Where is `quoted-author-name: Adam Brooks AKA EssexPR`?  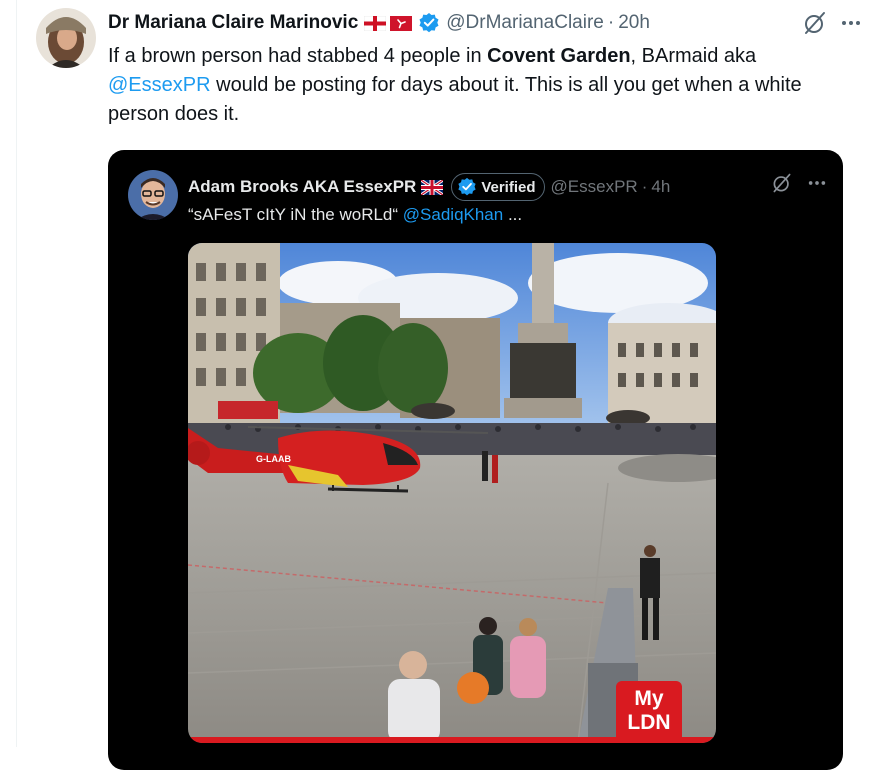
quoted-author-name: Adam Brooks AKA EssexPR is located at coordinates (302, 187).